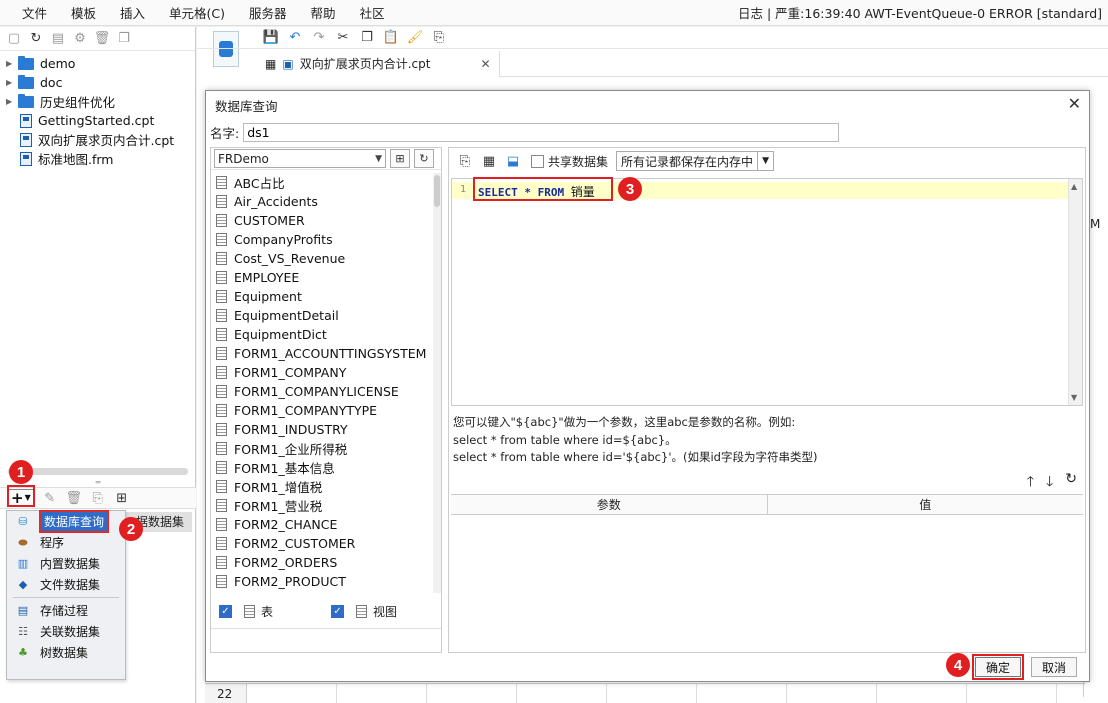  Describe the element at coordinates (323, 12) in the screenshot. I see `menu-help: 帮助` at that location.